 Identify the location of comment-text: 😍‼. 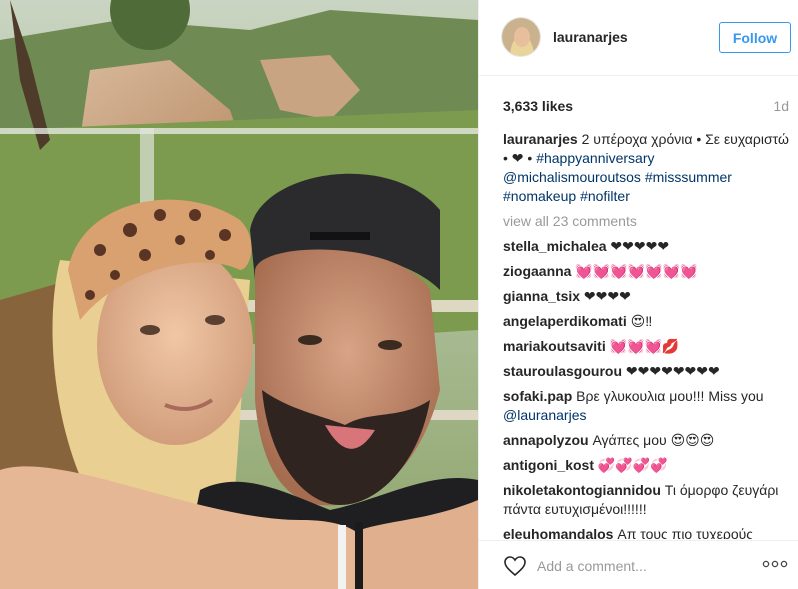
(641, 321).